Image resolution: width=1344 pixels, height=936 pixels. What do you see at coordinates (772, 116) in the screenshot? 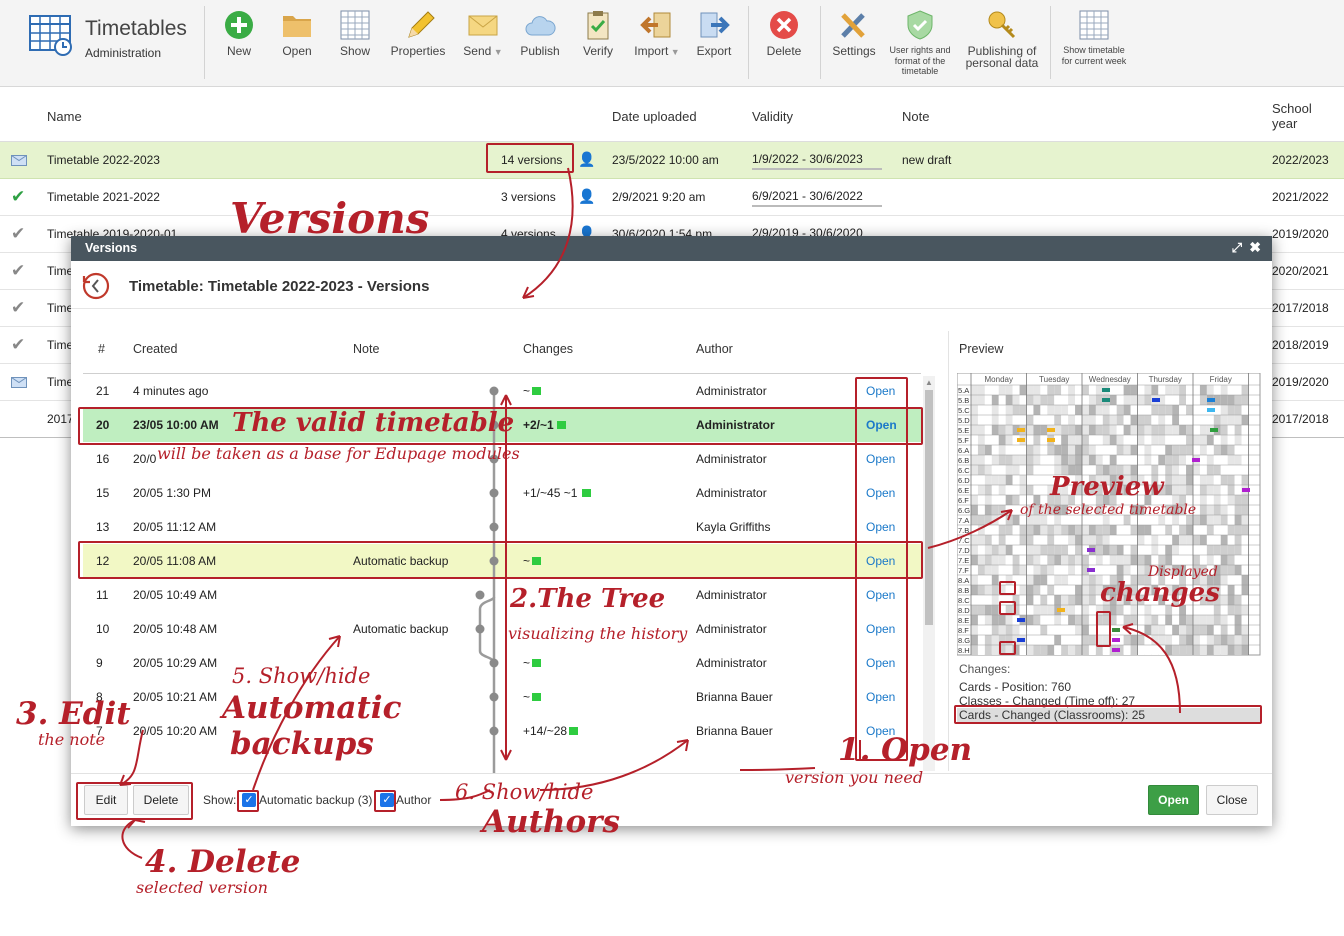
I see `col-validity: Validity` at bounding box center [772, 116].